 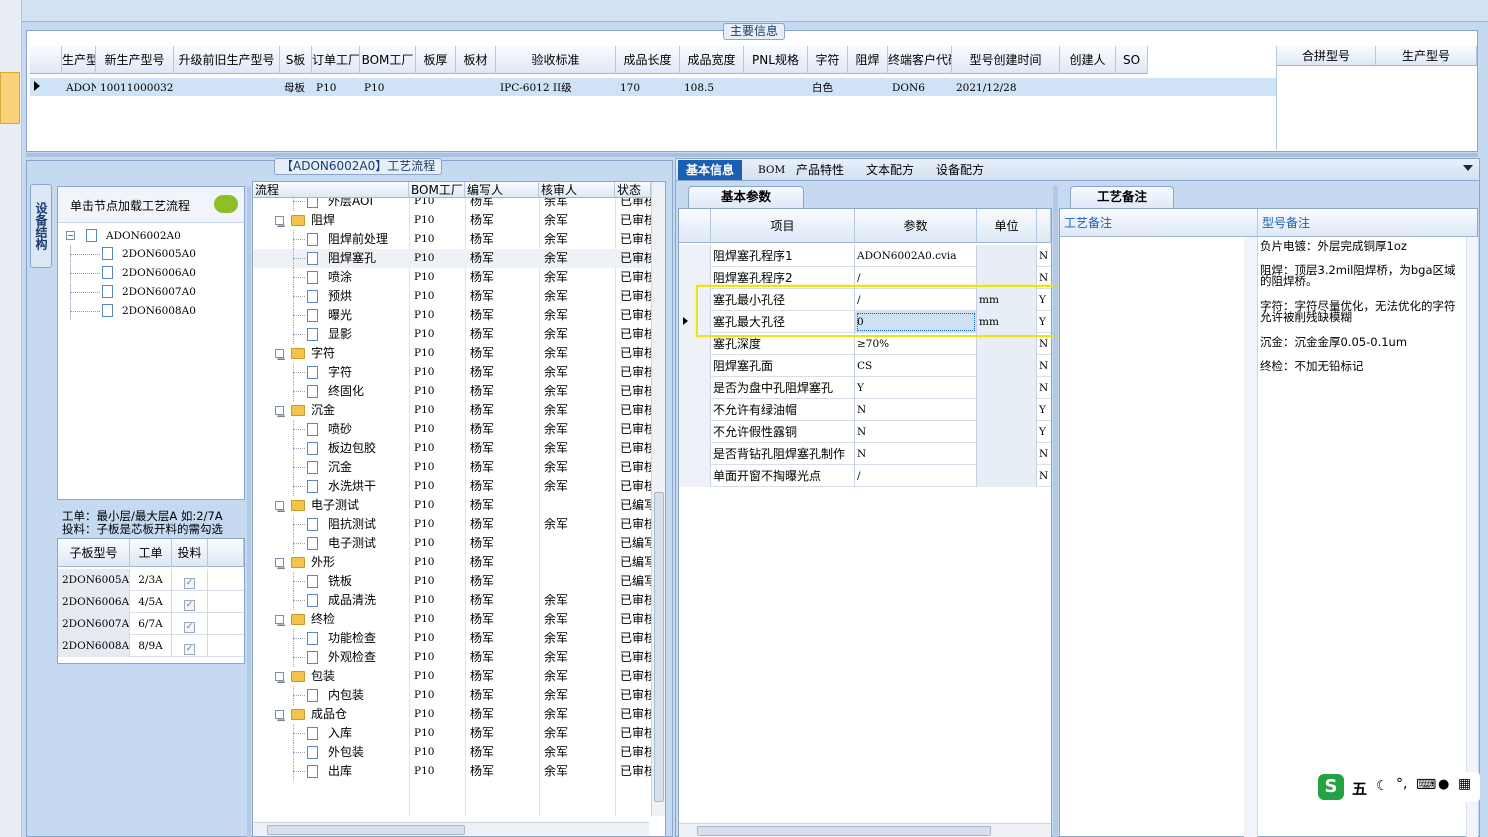 I want to click on process-remarks-area, so click(x=1159, y=537).